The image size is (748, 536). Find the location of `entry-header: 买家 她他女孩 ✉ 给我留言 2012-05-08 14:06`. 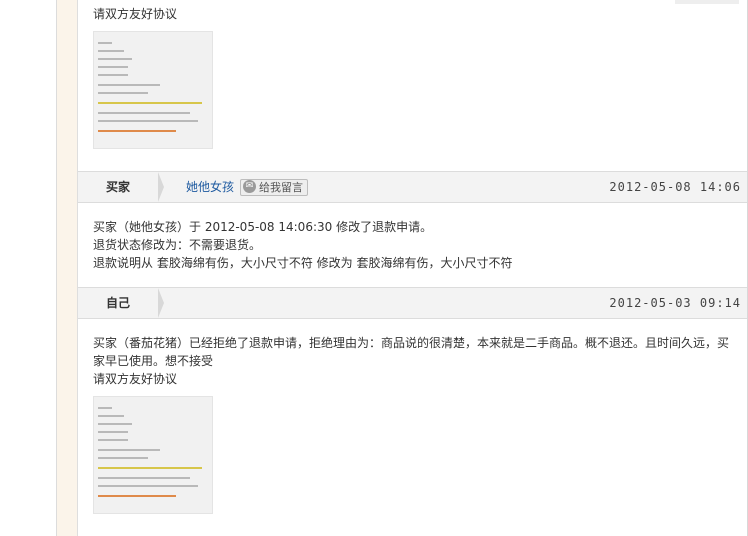

entry-header: 买家 她他女孩 ✉ 给我留言 2012-05-08 14:06 is located at coordinates (412, 187).